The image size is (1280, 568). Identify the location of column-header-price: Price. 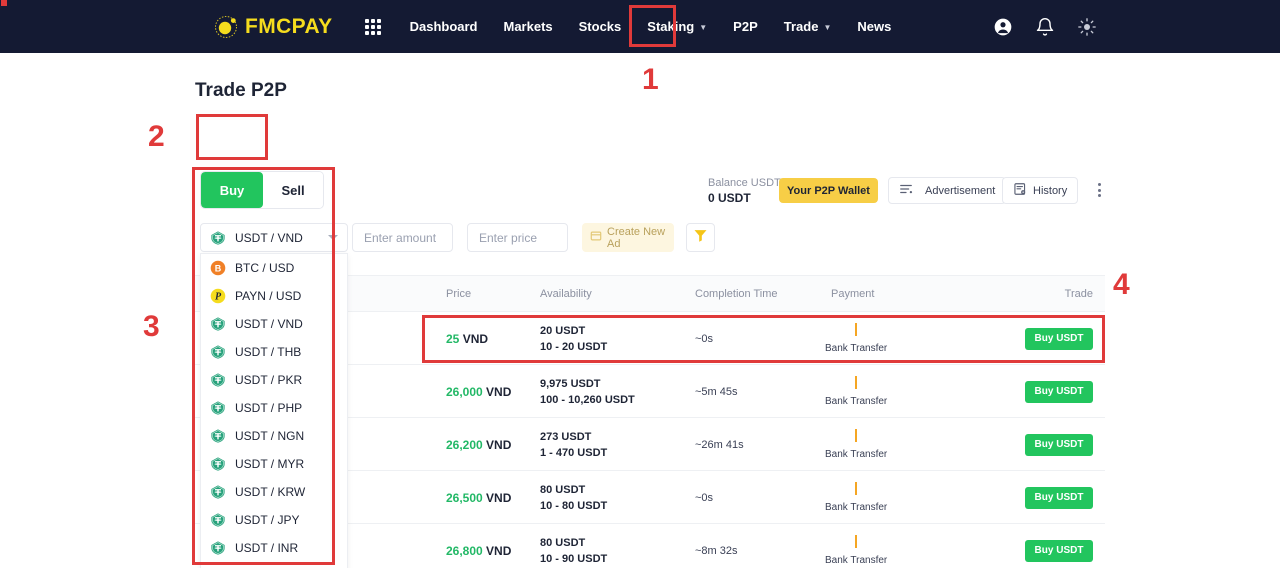
(459, 294).